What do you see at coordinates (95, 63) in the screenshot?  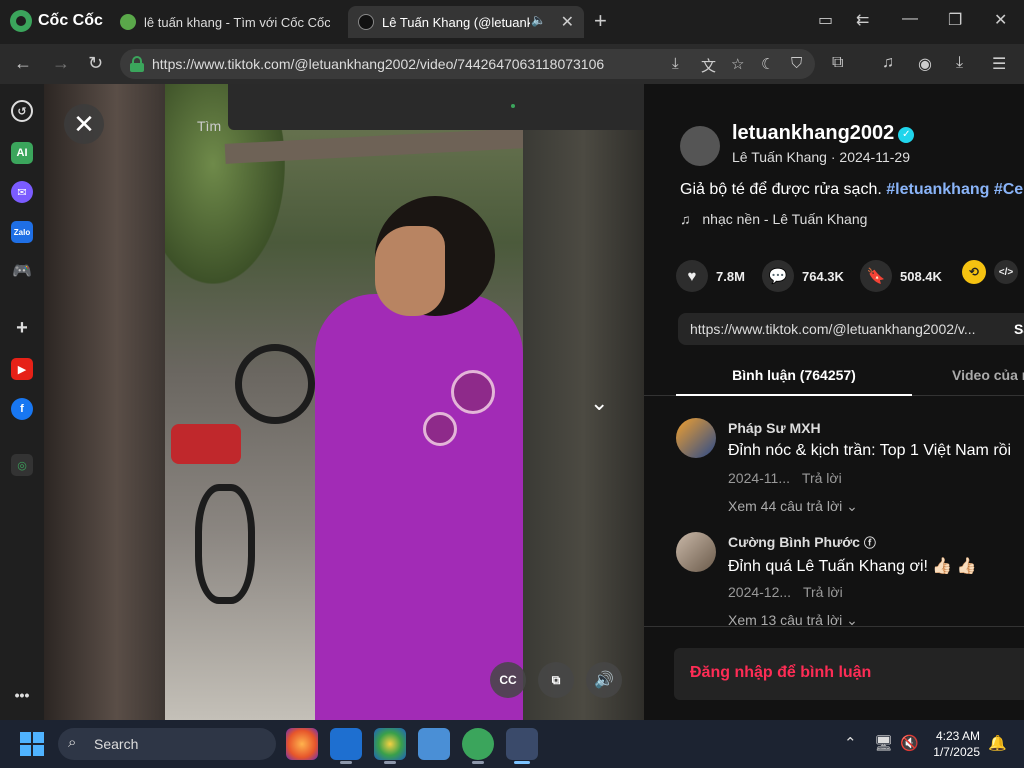 I see `reload-button: ↻` at bounding box center [95, 63].